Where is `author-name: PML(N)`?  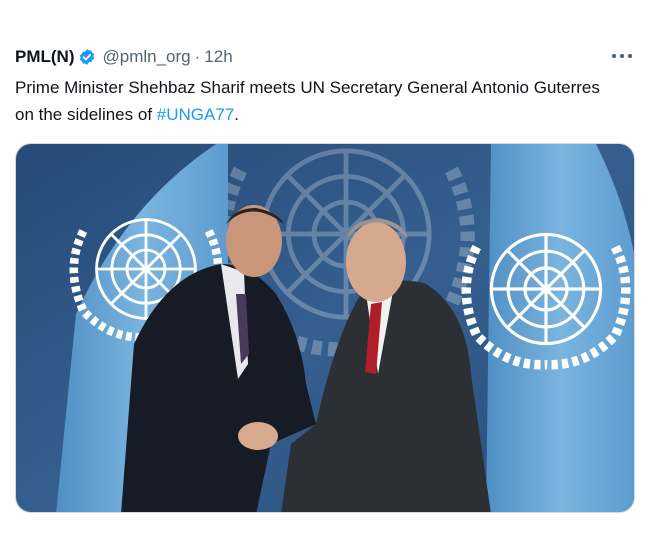 author-name: PML(N) is located at coordinates (44, 57).